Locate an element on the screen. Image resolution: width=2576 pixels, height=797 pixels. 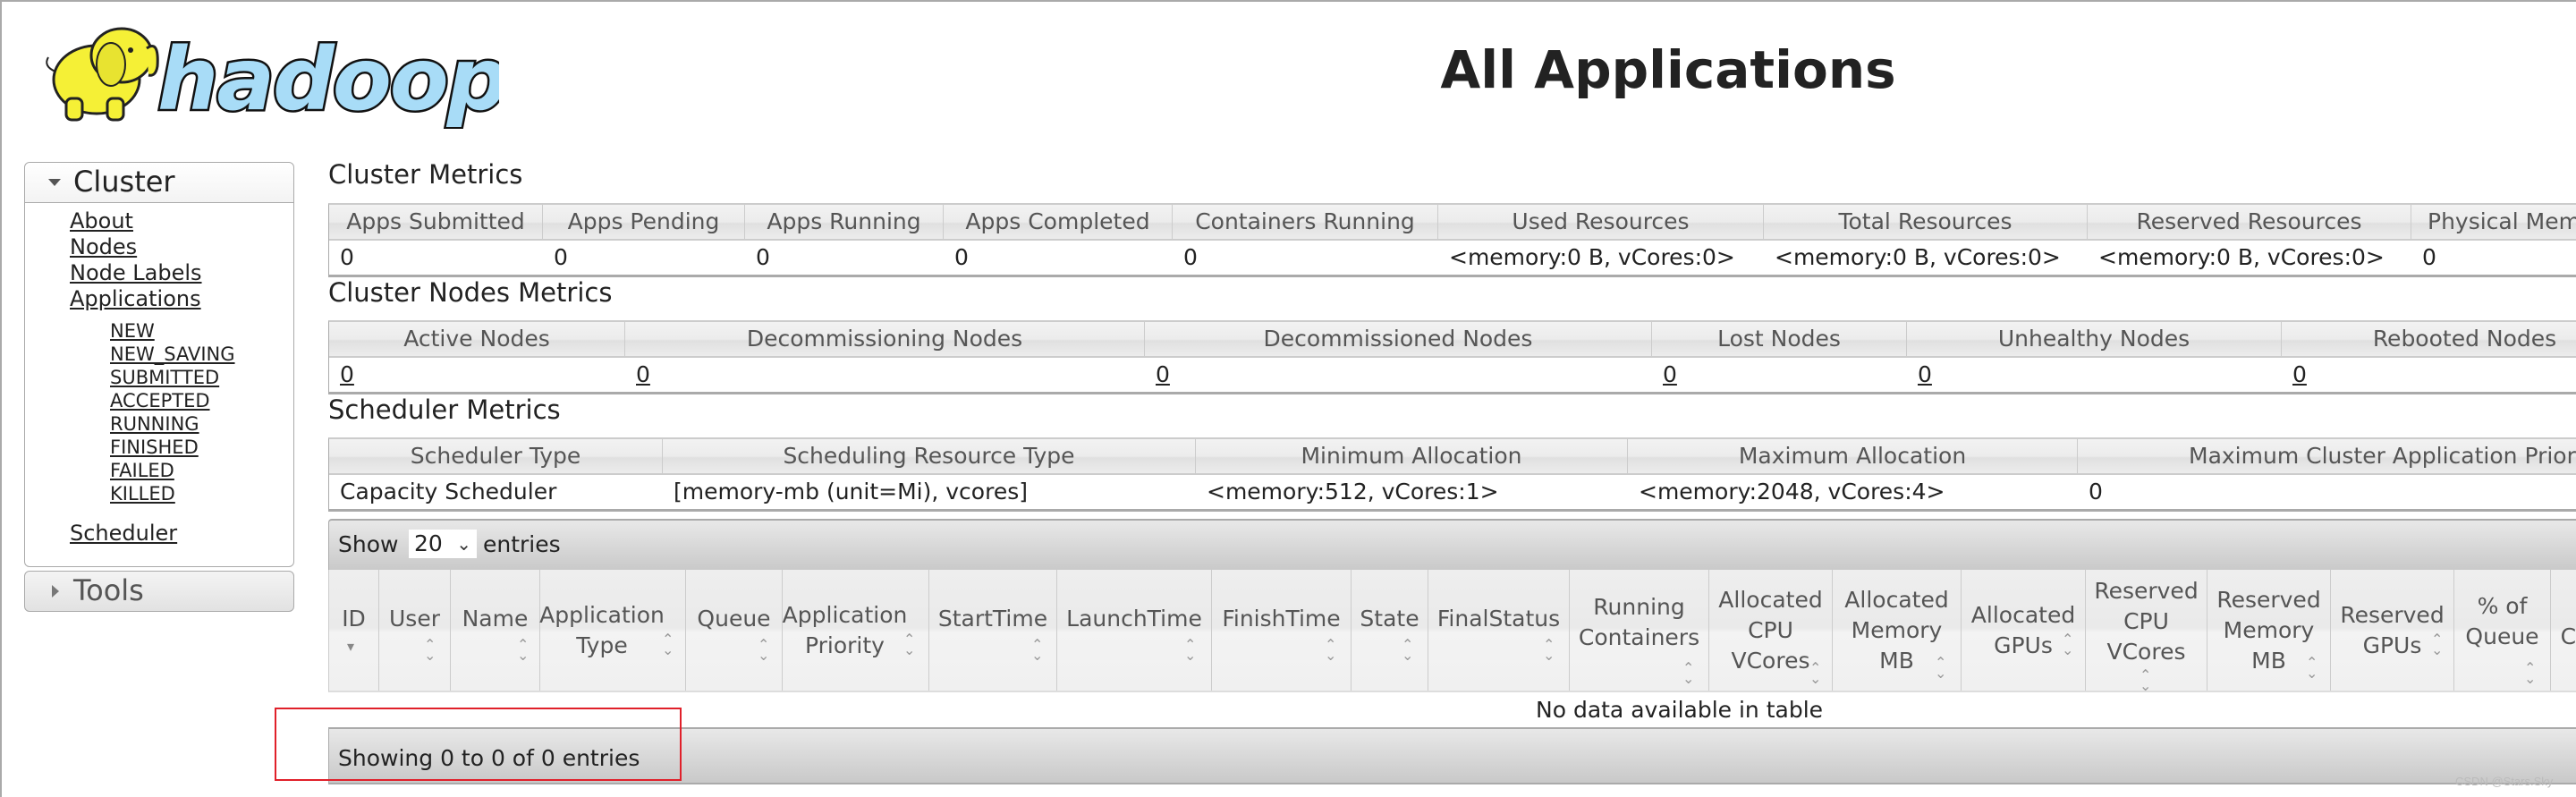
link-unhealthy-nodes: 0 is located at coordinates (1919, 375).